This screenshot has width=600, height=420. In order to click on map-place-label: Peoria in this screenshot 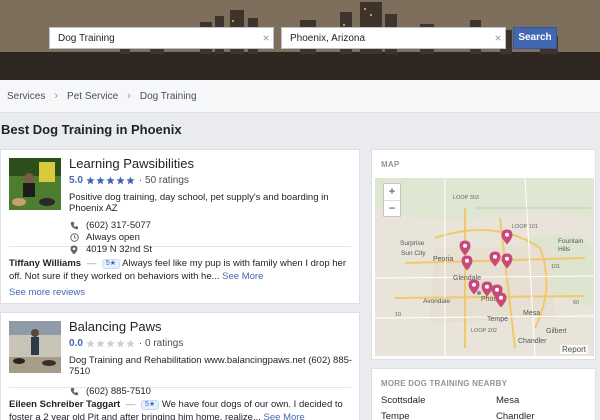, I will do `click(443, 259)`.